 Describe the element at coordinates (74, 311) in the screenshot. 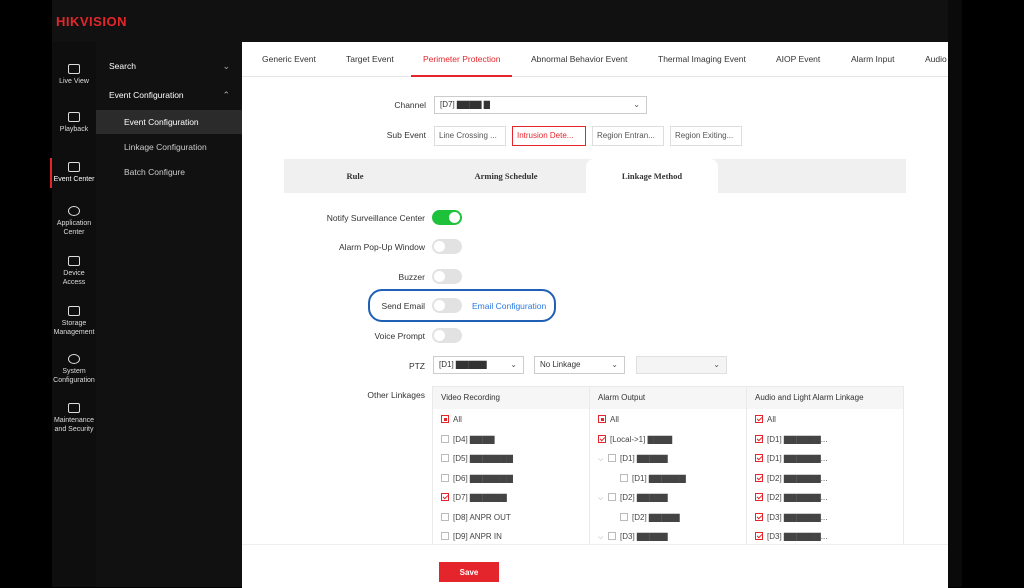

I see `storage-icon` at that location.